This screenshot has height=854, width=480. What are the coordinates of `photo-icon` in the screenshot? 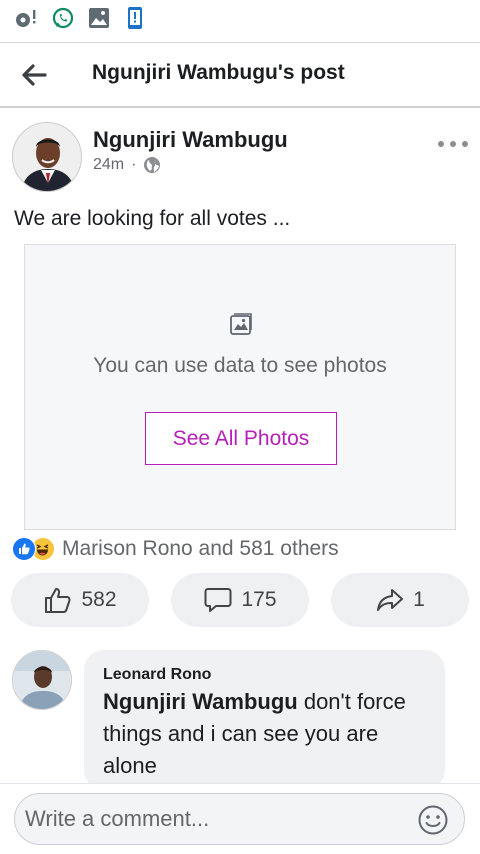 It's located at (241, 324).